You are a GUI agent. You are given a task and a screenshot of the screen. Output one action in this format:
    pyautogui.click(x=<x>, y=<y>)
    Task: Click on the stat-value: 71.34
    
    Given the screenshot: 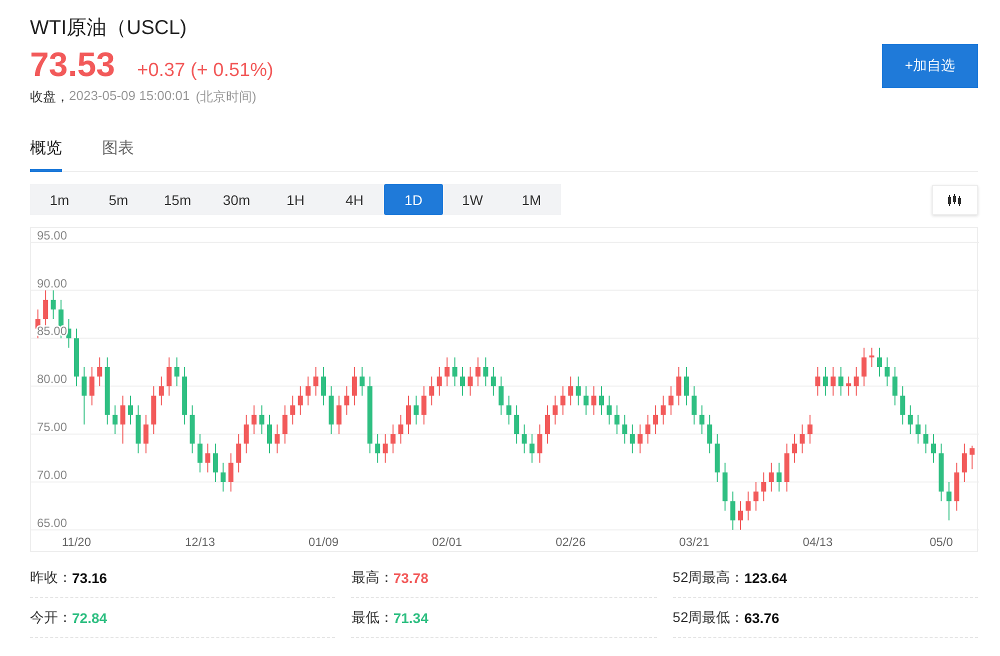 What is the action you would take?
    pyautogui.click(x=410, y=618)
    